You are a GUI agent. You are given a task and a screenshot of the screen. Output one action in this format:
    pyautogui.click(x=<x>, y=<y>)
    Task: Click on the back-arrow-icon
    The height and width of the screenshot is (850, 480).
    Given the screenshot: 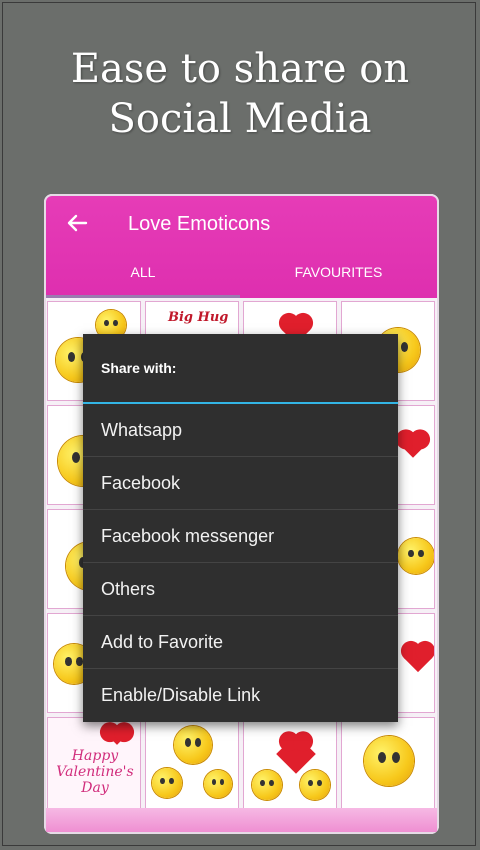 What is the action you would take?
    pyautogui.click(x=77, y=223)
    